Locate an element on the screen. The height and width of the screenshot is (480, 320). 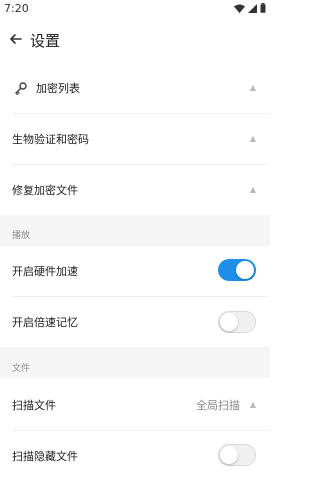
section-label: 播放 is located at coordinates (21, 236).